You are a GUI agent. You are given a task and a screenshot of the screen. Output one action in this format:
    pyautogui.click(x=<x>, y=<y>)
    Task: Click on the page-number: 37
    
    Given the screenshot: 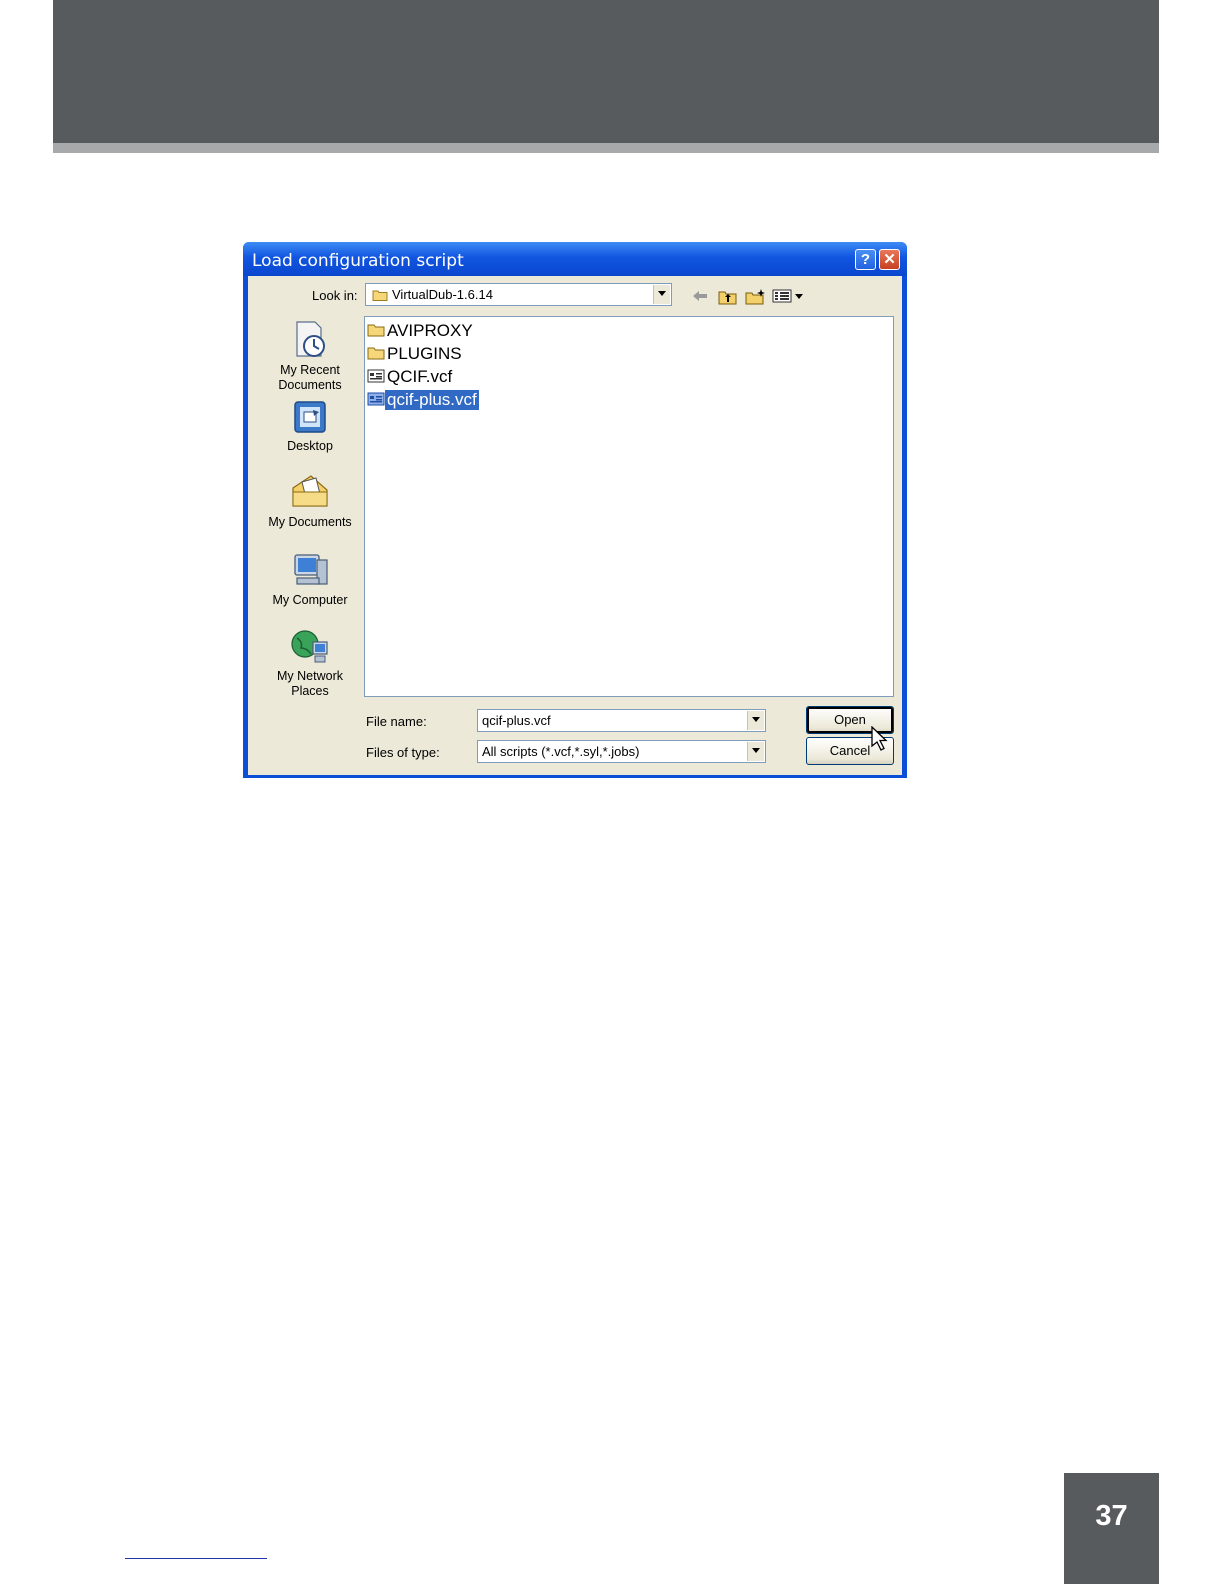 What is the action you would take?
    pyautogui.click(x=1111, y=1516)
    